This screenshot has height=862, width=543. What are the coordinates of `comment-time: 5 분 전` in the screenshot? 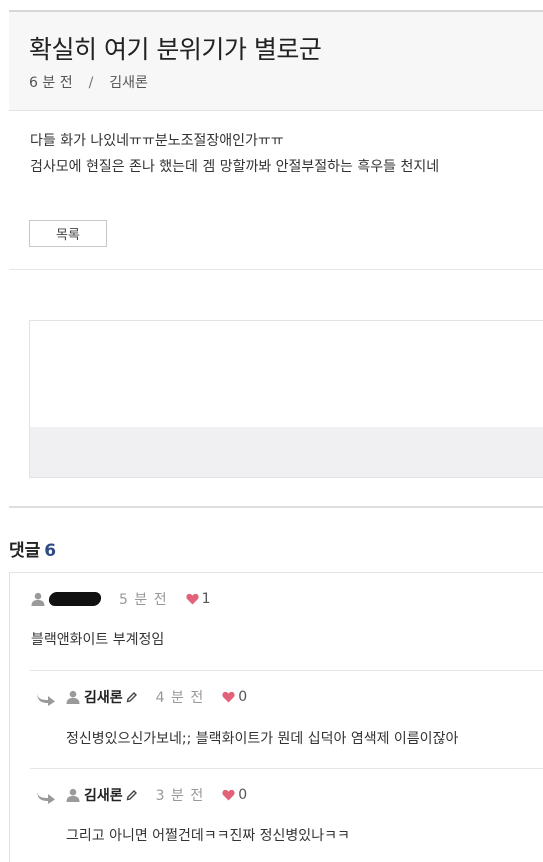 It's located at (143, 600).